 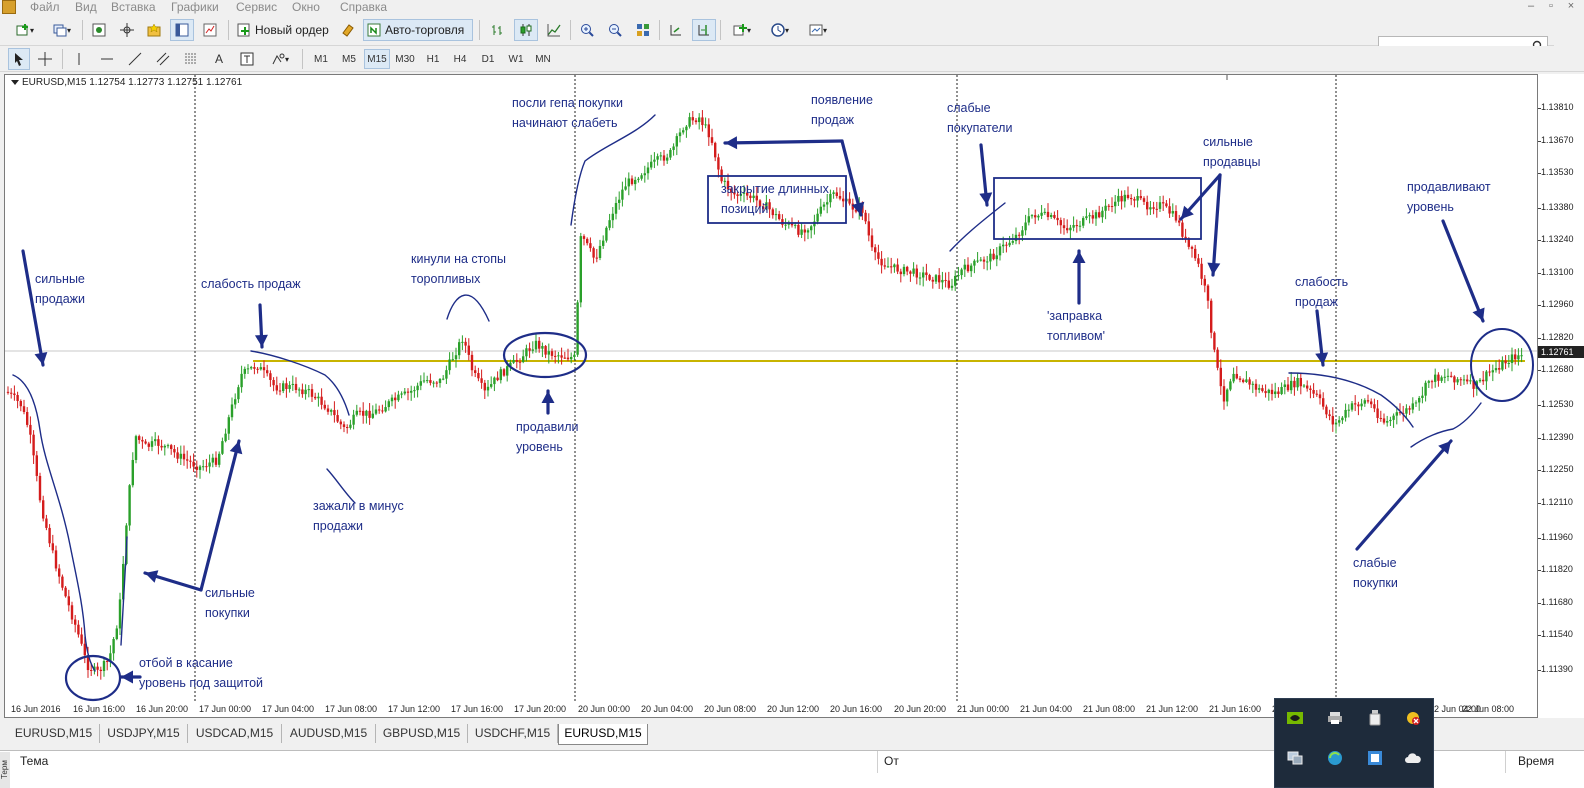 I want to click on text-label-button, so click(x=247, y=59).